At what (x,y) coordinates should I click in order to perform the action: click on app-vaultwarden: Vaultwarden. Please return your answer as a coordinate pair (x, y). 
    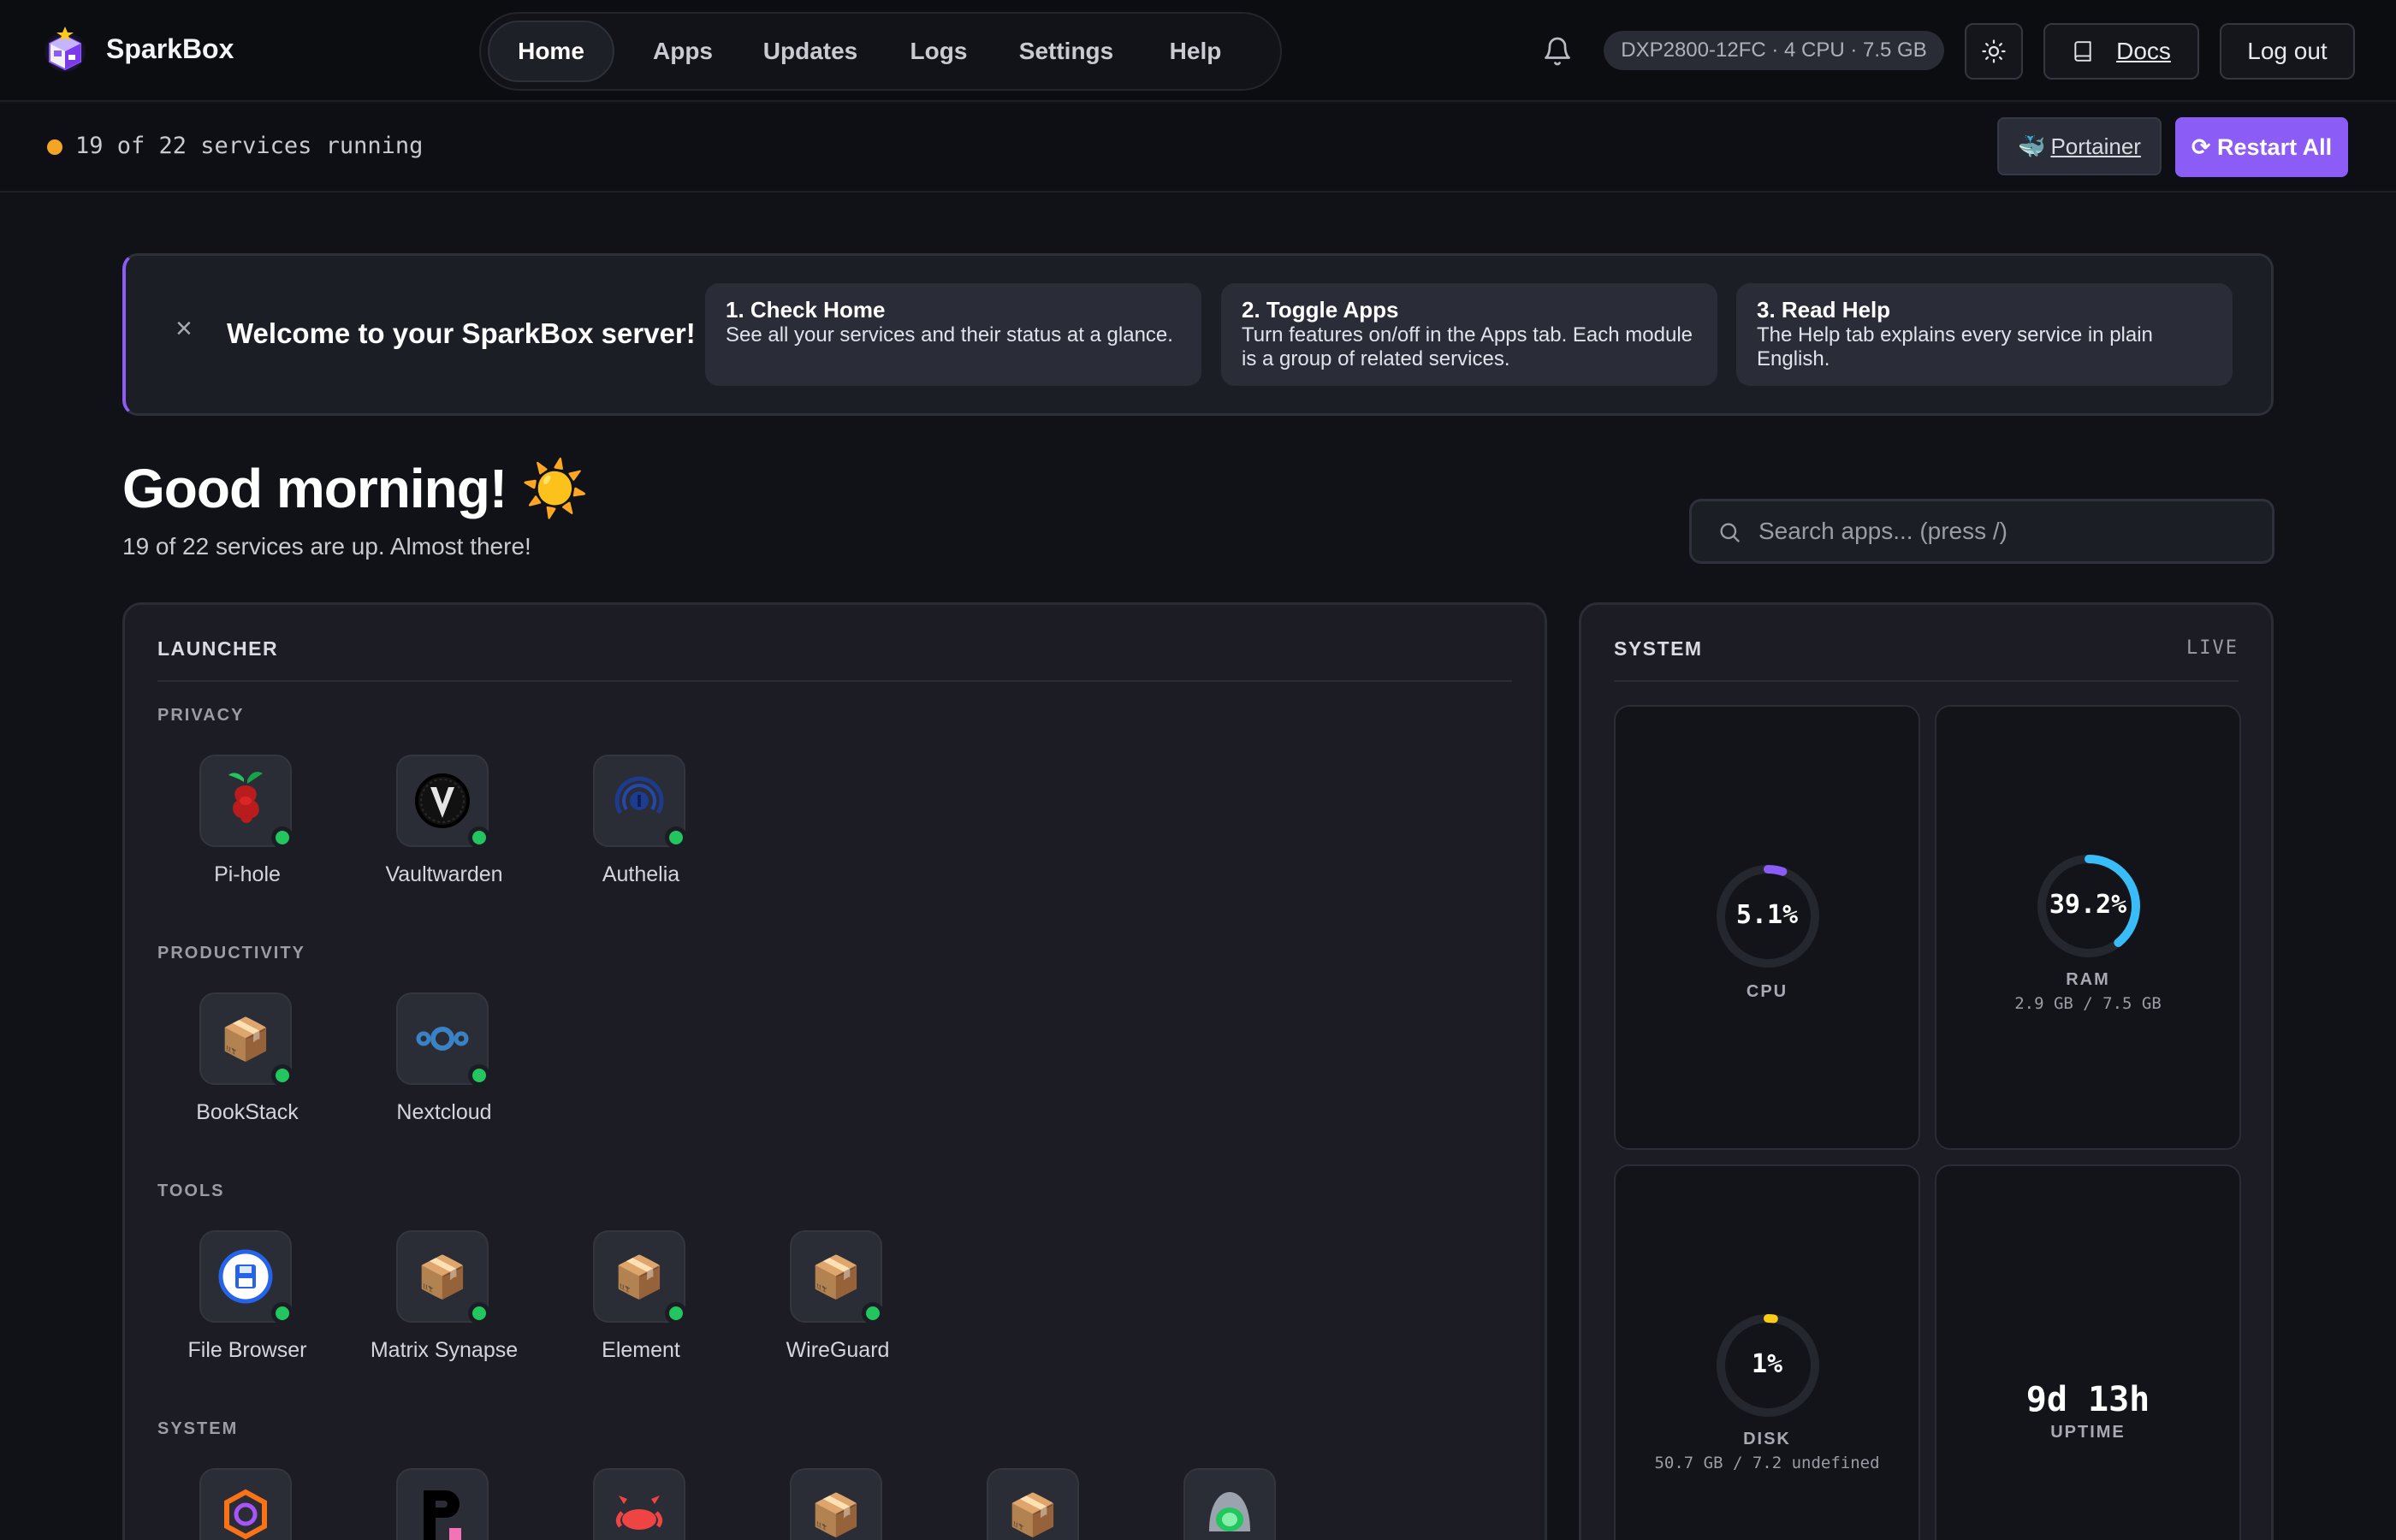
    Looking at the image, I should click on (444, 827).